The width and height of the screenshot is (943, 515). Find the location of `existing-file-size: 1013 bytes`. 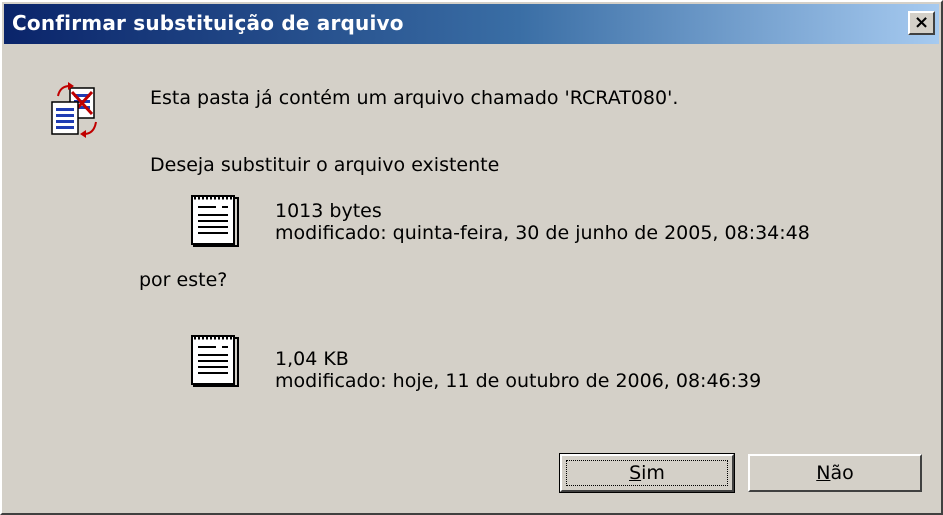

existing-file-size: 1013 bytes is located at coordinates (328, 211).